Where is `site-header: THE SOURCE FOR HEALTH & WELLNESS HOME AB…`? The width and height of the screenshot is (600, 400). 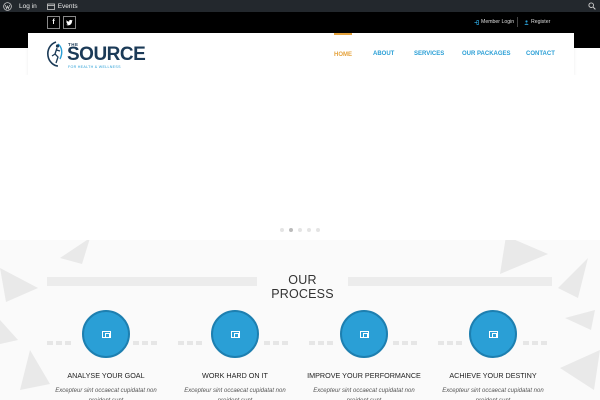 site-header: THE SOURCE FOR HEALTH & WELLNESS HOME AB… is located at coordinates (301, 54).